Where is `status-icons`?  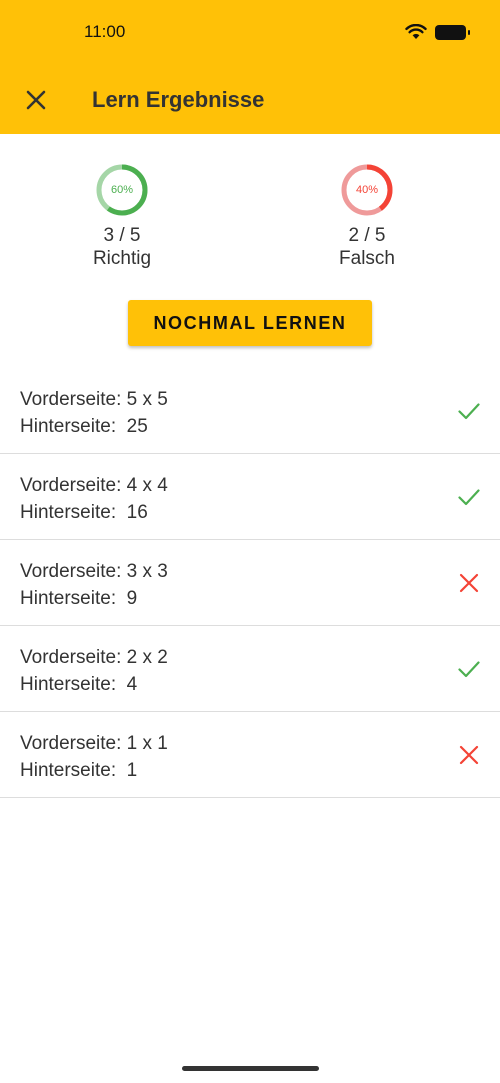
status-icons is located at coordinates (437, 32).